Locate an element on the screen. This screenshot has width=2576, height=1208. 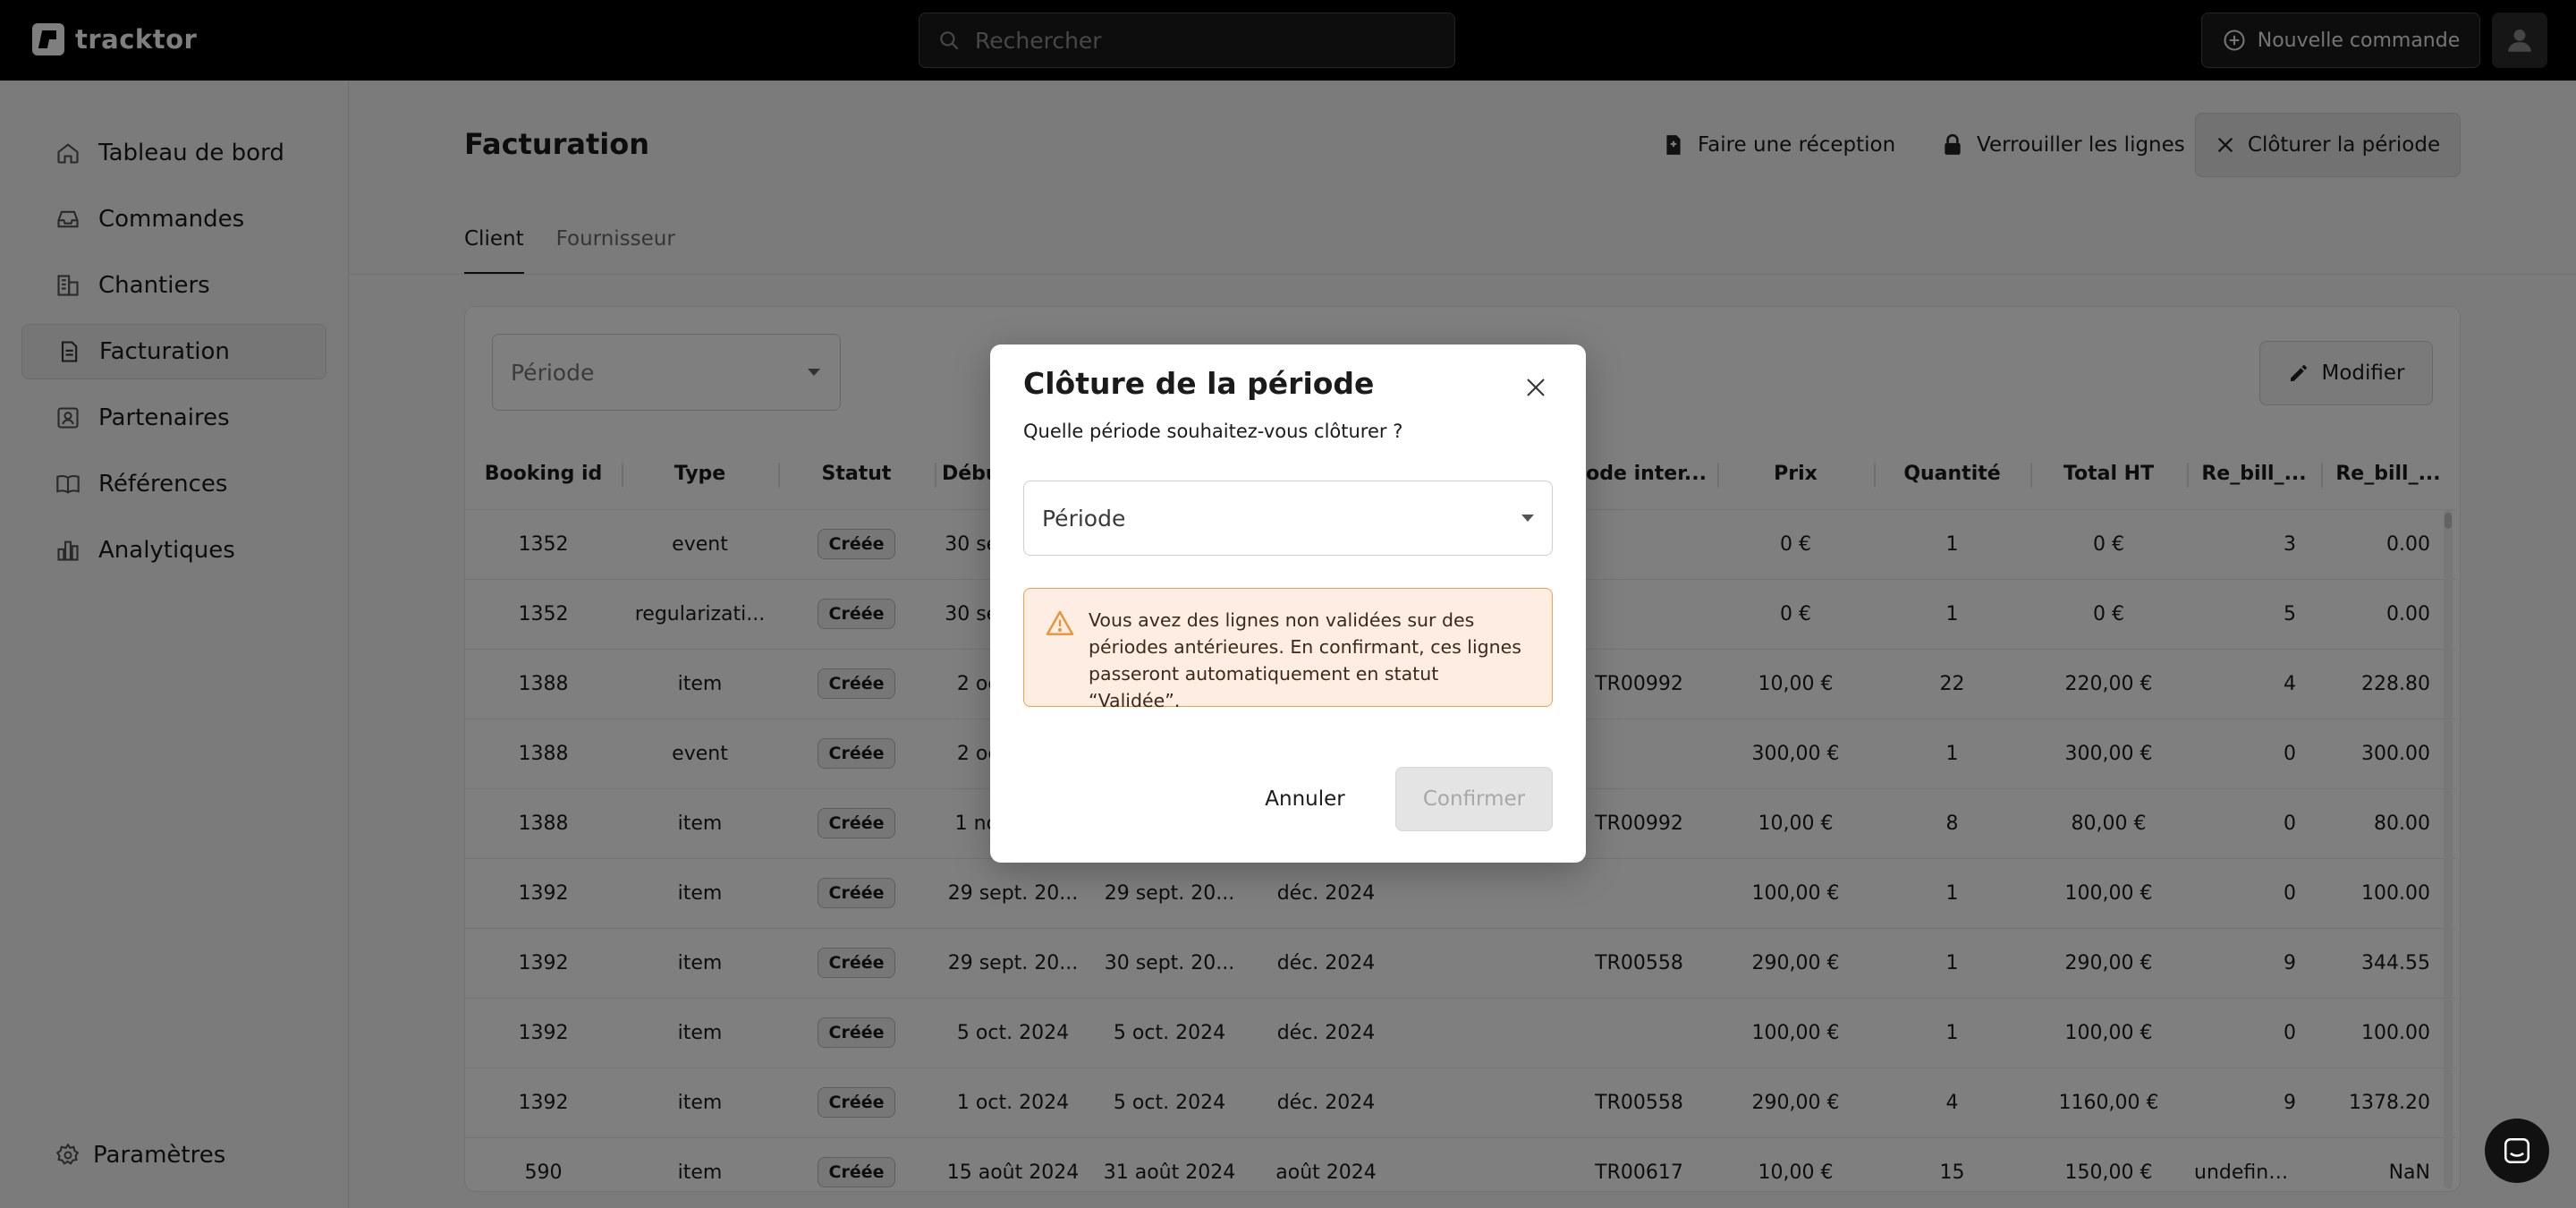
dialog-question: Quelle période souhaitez-vous clôturer ? is located at coordinates (1213, 431).